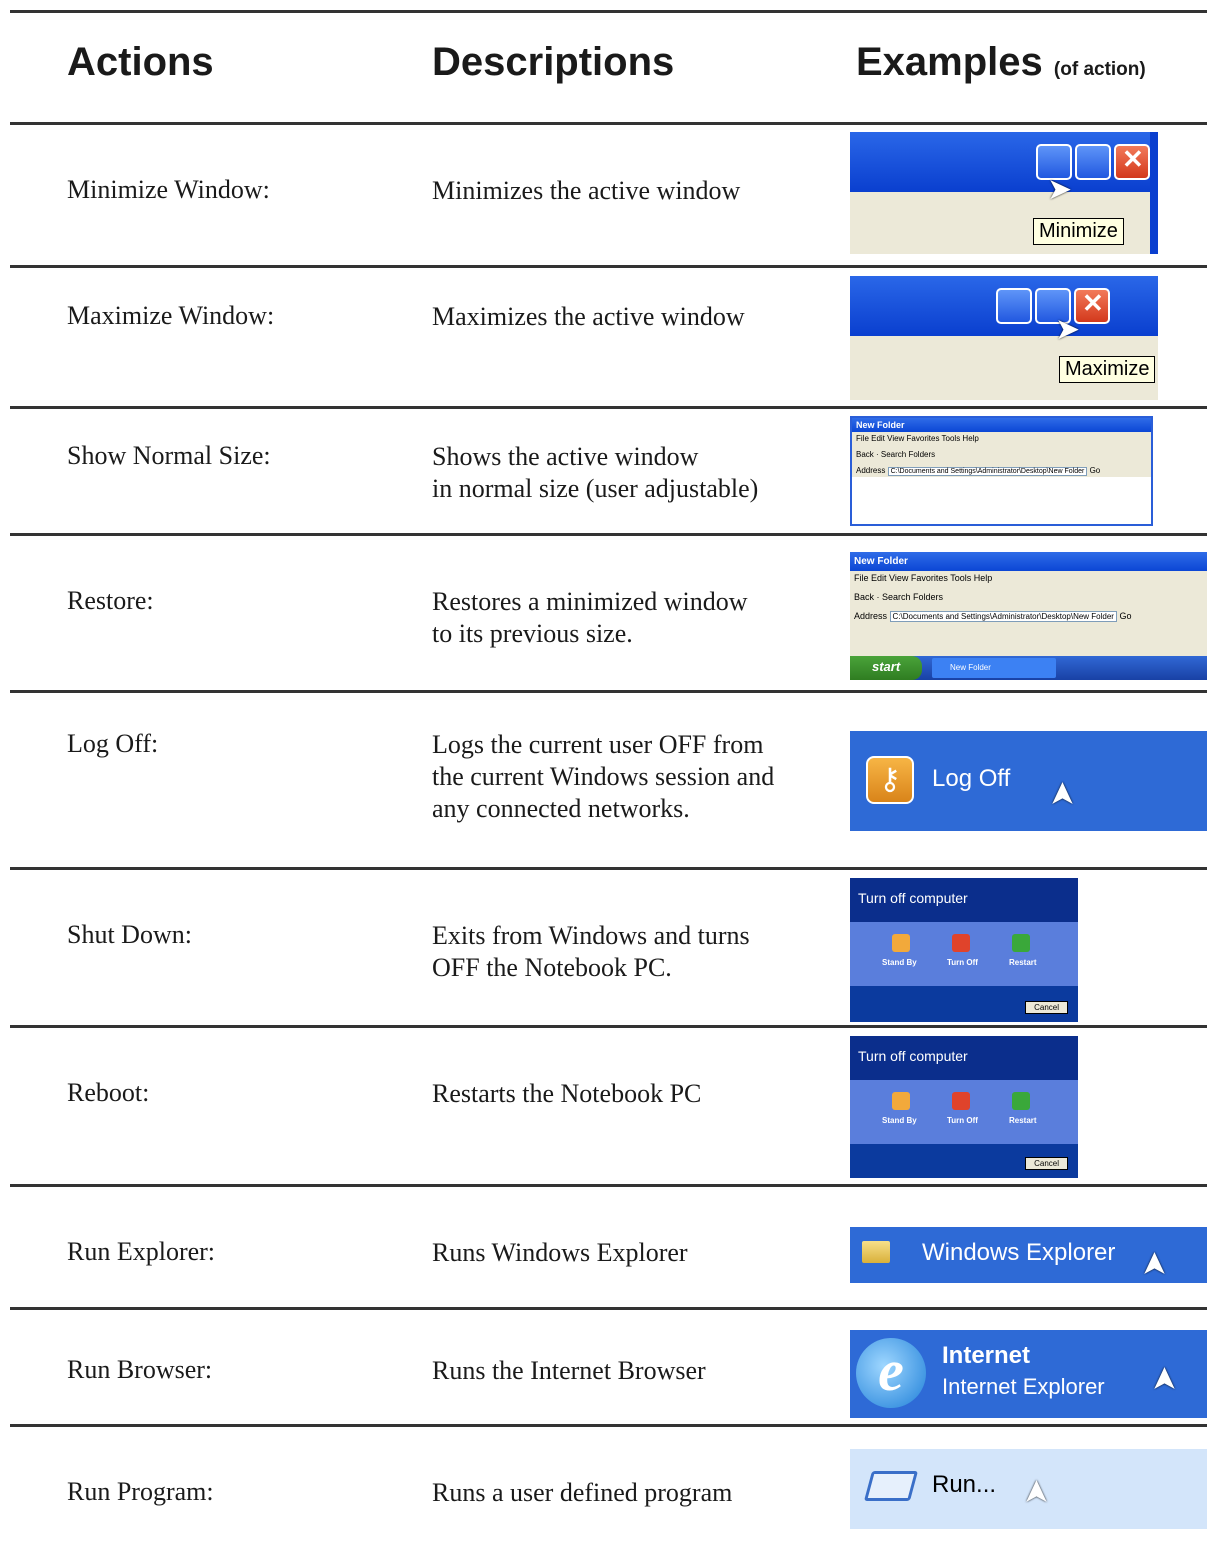 Image resolution: width=1207 pixels, height=1550 pixels. What do you see at coordinates (986, 1356) in the screenshot?
I see `internet-title: Internet` at bounding box center [986, 1356].